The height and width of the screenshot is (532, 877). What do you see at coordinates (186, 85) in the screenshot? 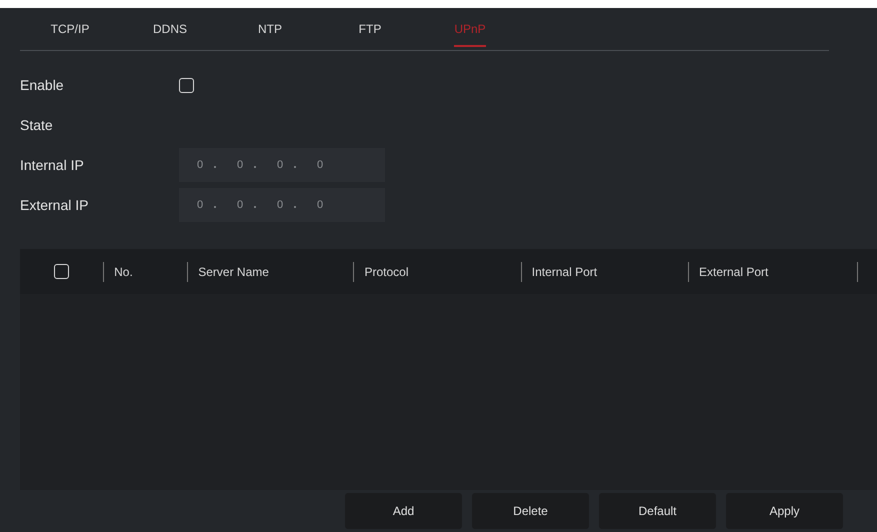
I see `enable-checkbox` at bounding box center [186, 85].